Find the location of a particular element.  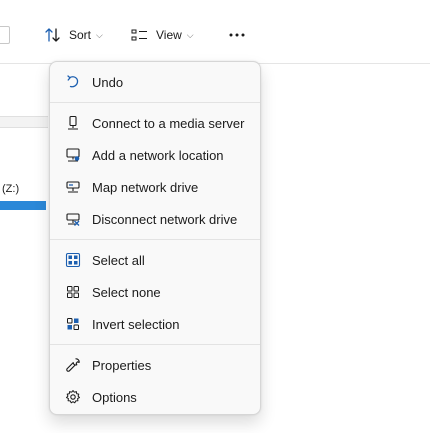

sort-icon is located at coordinates (53, 35).